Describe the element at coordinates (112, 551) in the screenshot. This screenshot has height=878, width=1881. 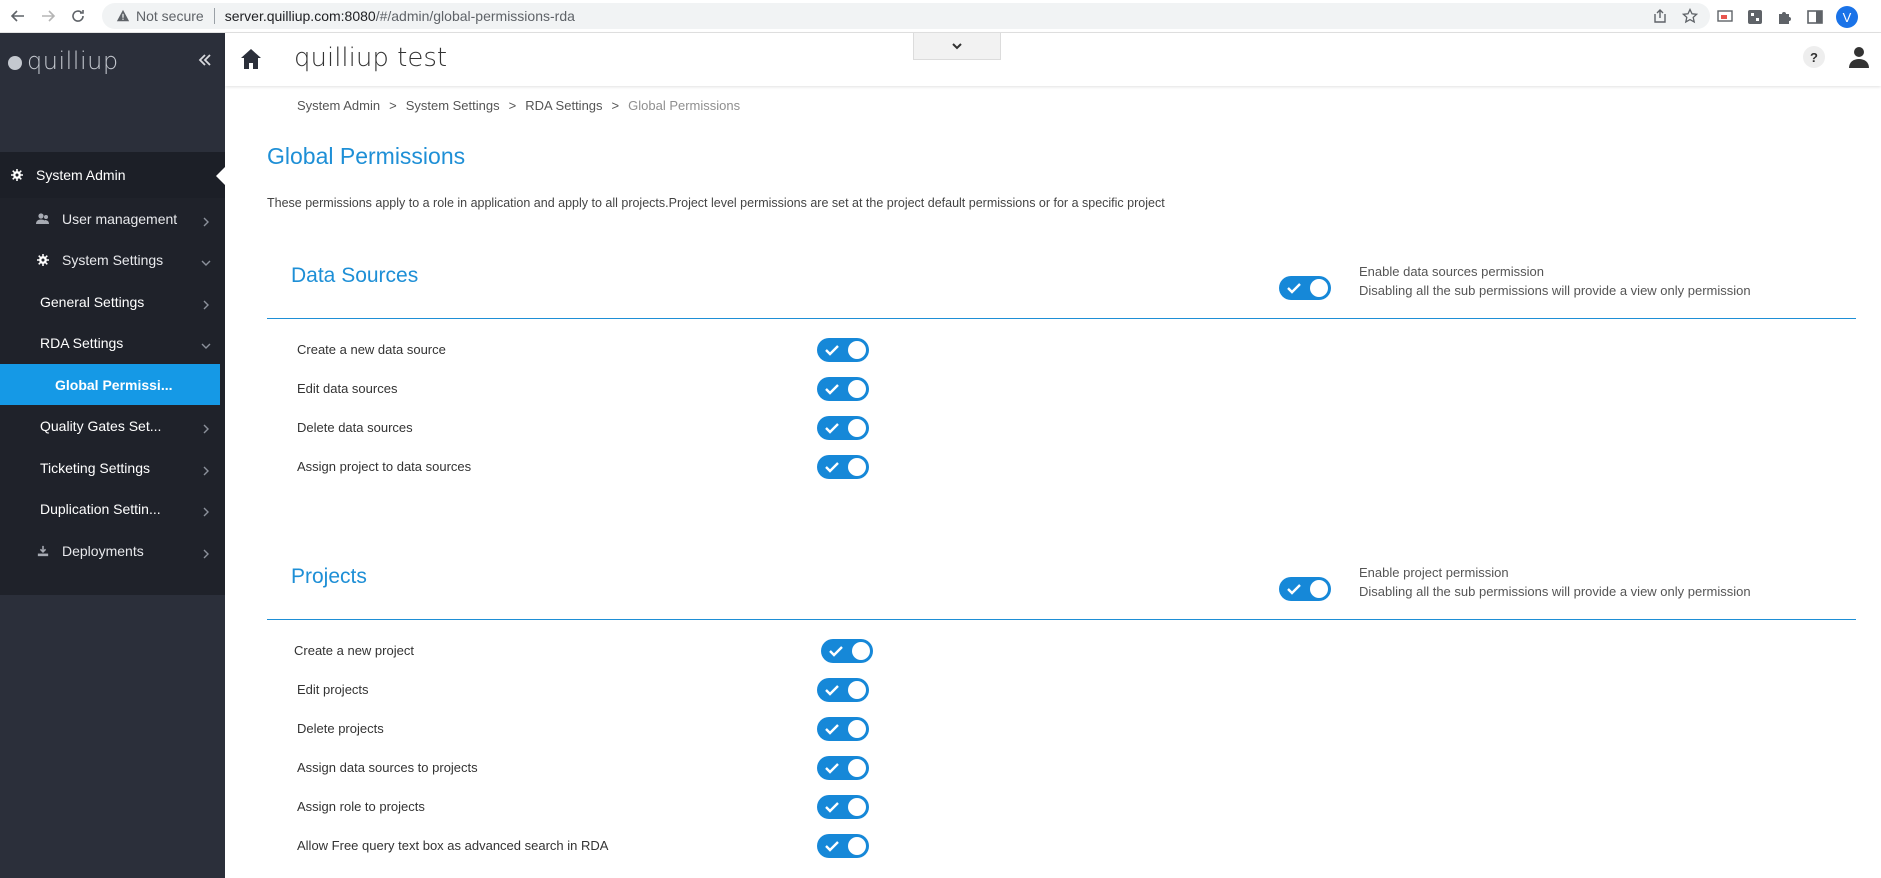
I see `sidebar-item-deployments: Deployments` at that location.